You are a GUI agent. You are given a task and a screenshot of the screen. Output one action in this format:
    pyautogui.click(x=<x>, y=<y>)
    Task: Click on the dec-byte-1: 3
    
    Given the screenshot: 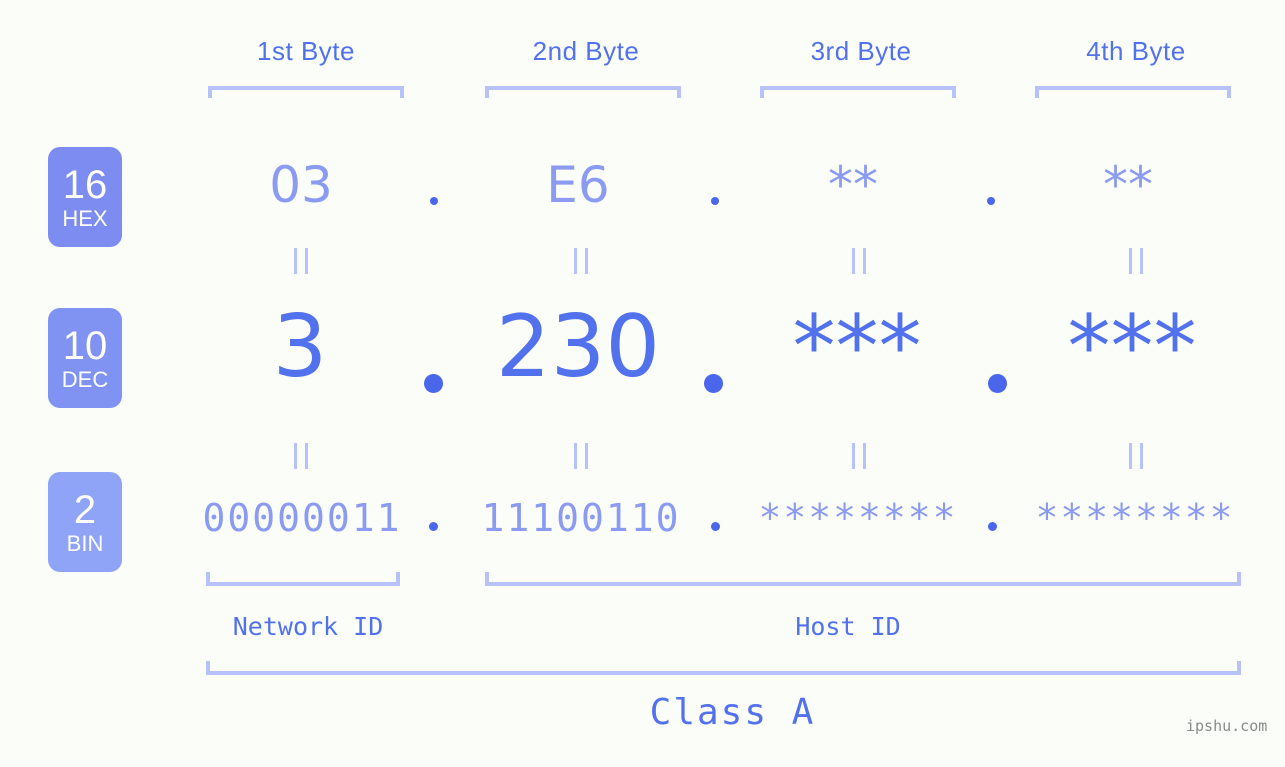 What is the action you would take?
    pyautogui.click(x=300, y=347)
    